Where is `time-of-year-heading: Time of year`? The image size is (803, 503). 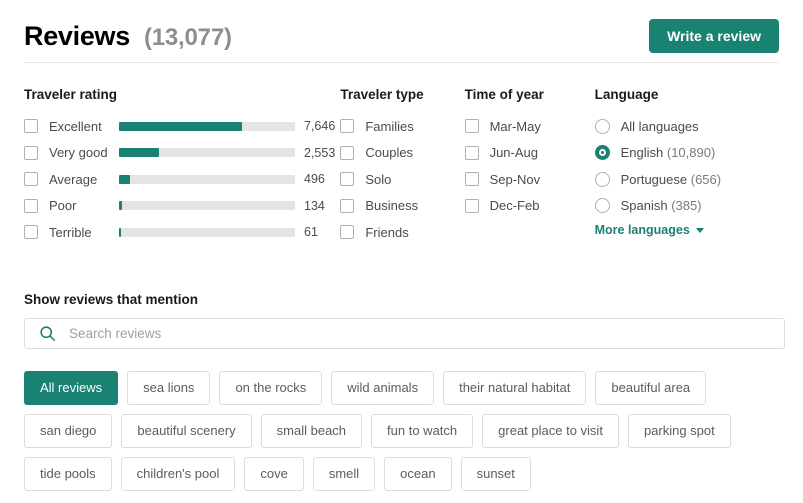
time-of-year-heading: Time of year is located at coordinates (504, 94).